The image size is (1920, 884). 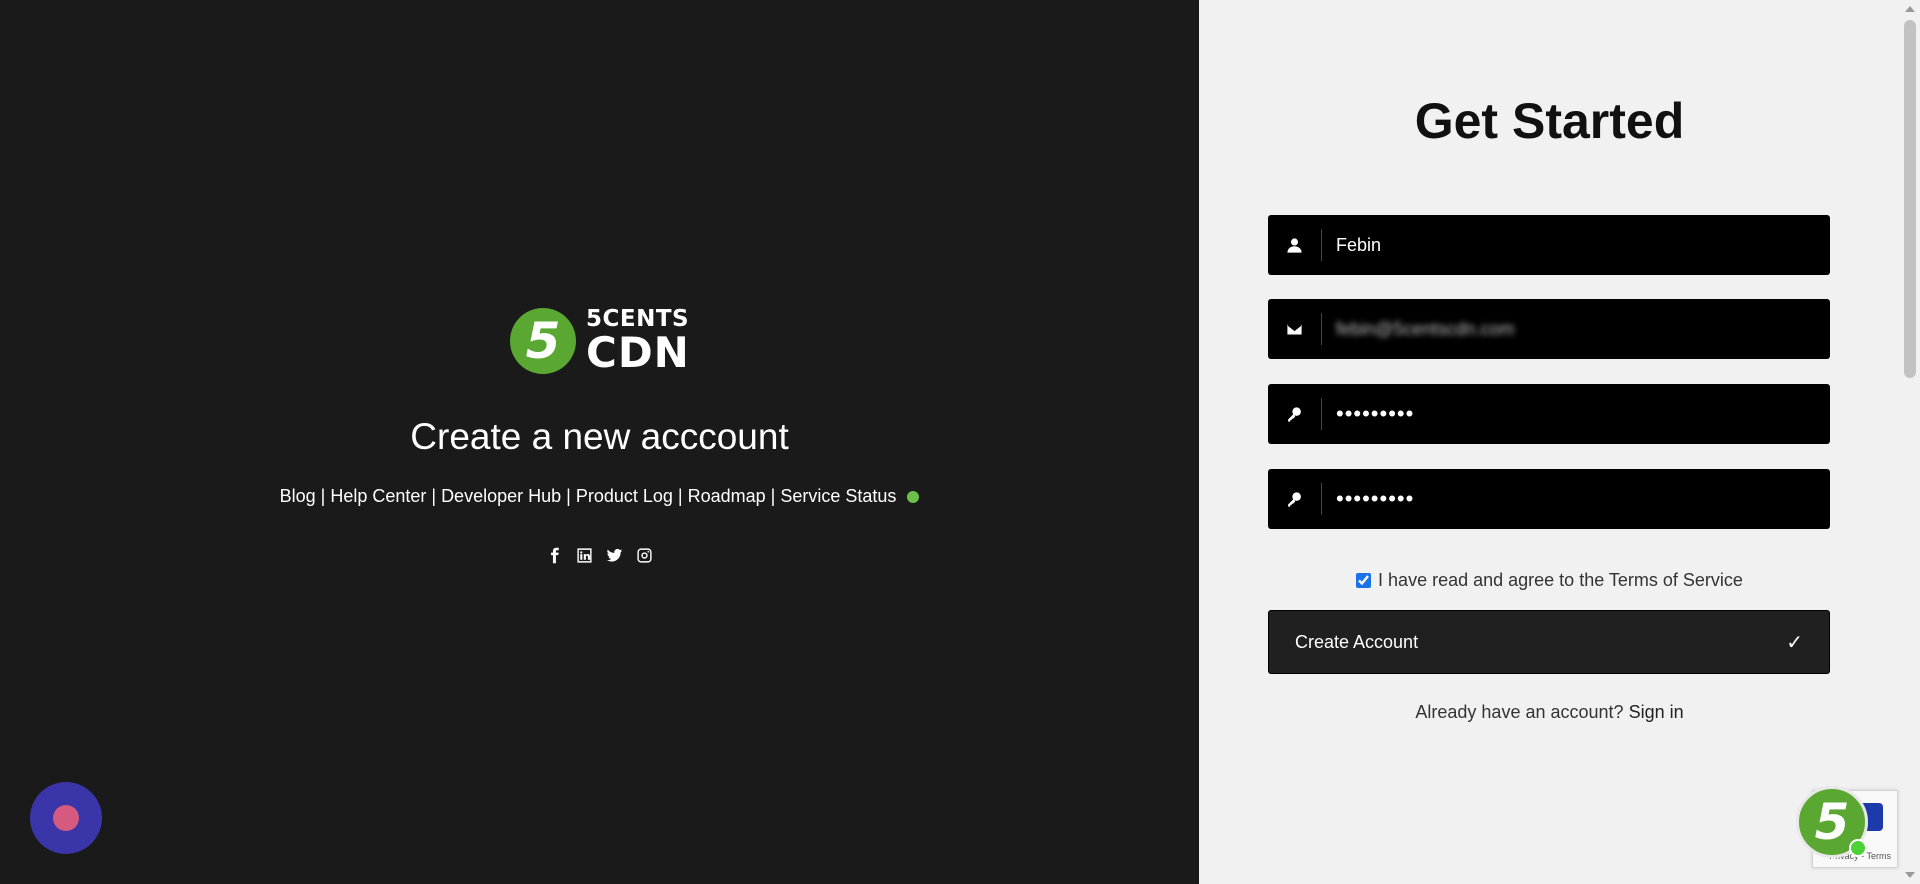 What do you see at coordinates (298, 496) in the screenshot?
I see `link-blog: Blog` at bounding box center [298, 496].